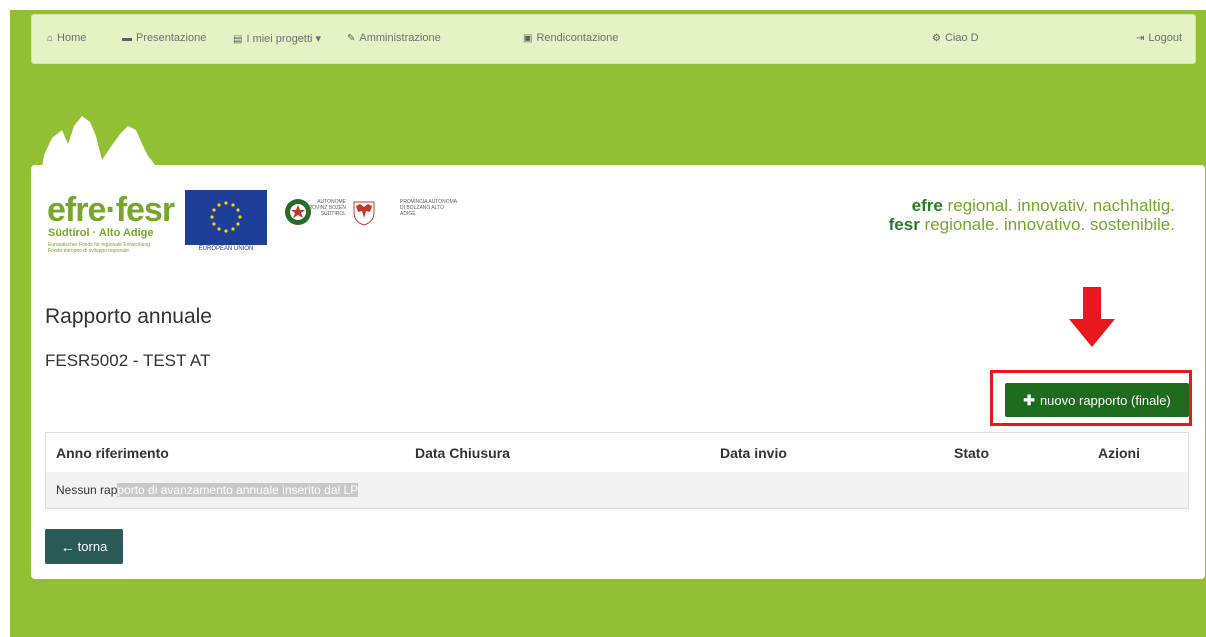 The image size is (1206, 637). I want to click on eu-stars-icon, so click(226, 217).